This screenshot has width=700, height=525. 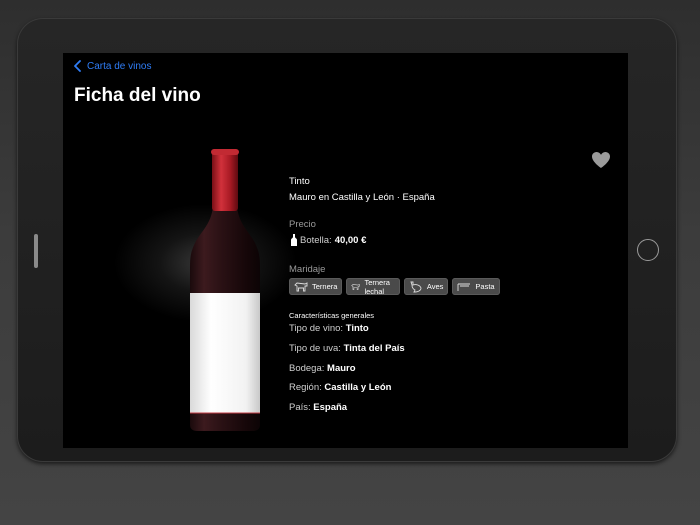 What do you see at coordinates (225, 290) in the screenshot?
I see `wine-bottle-illustration` at bounding box center [225, 290].